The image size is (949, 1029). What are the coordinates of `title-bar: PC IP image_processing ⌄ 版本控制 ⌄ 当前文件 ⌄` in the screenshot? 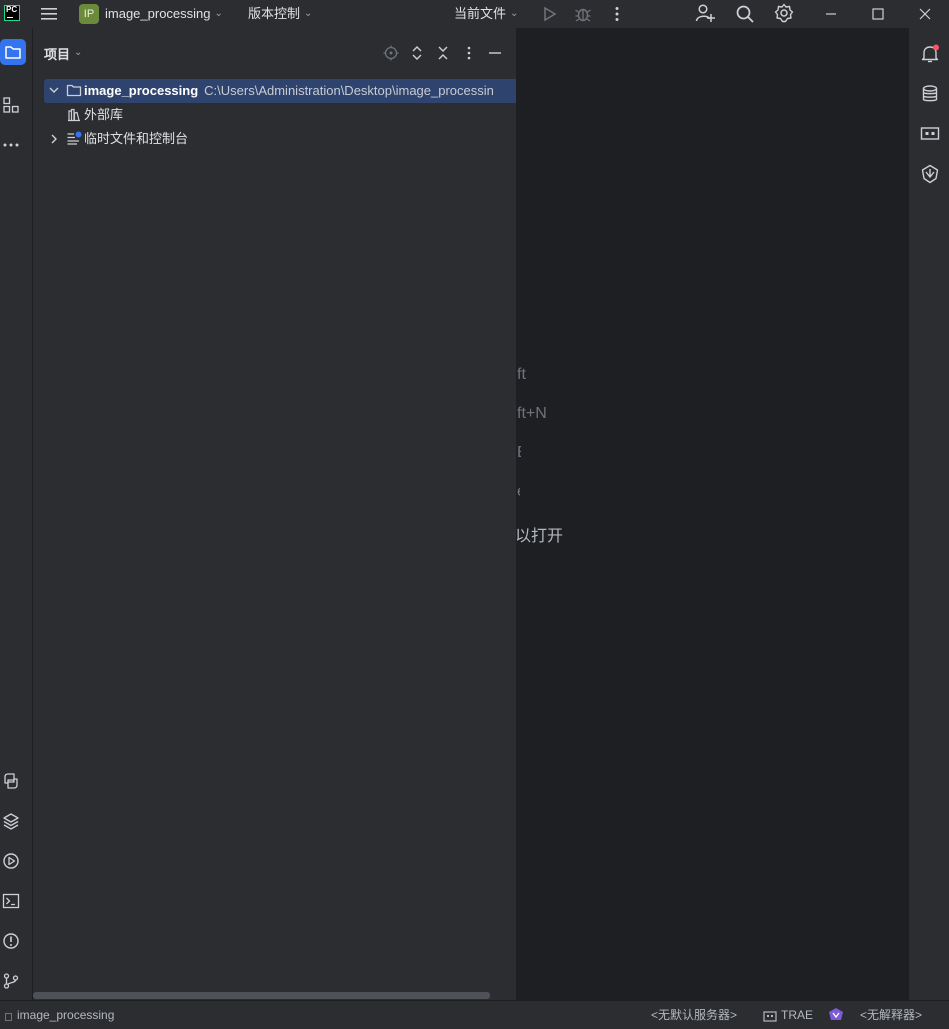 It's located at (474, 14).